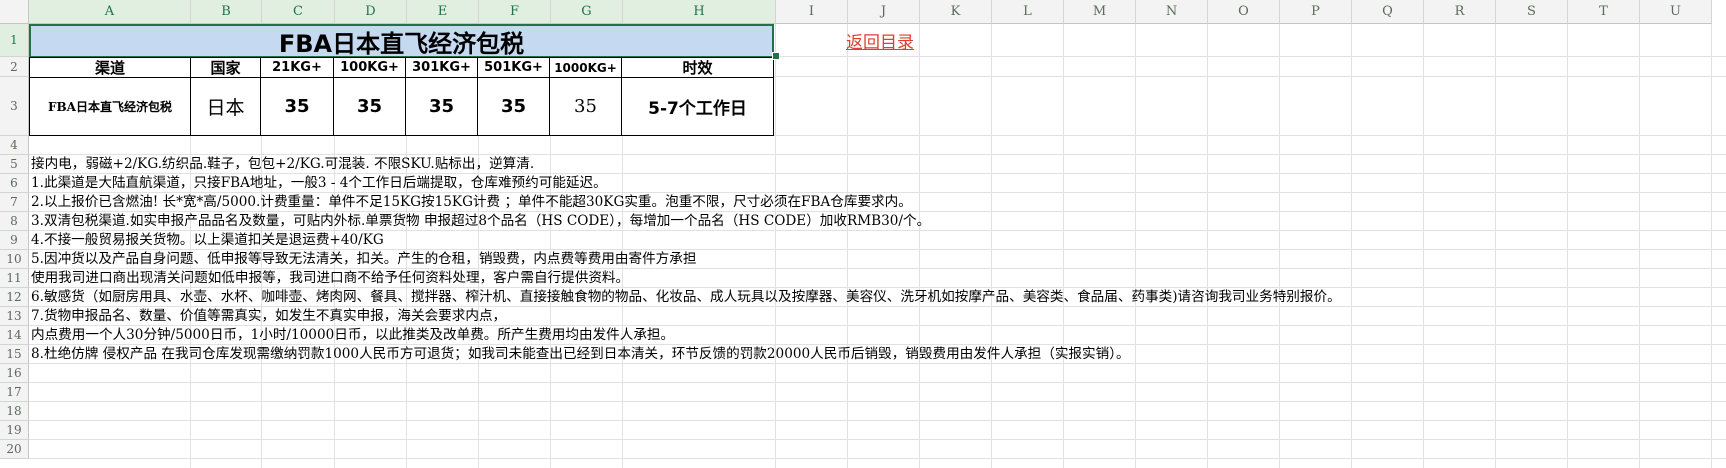  Describe the element at coordinates (1460, 12) in the screenshot. I see `column-header: R` at that location.